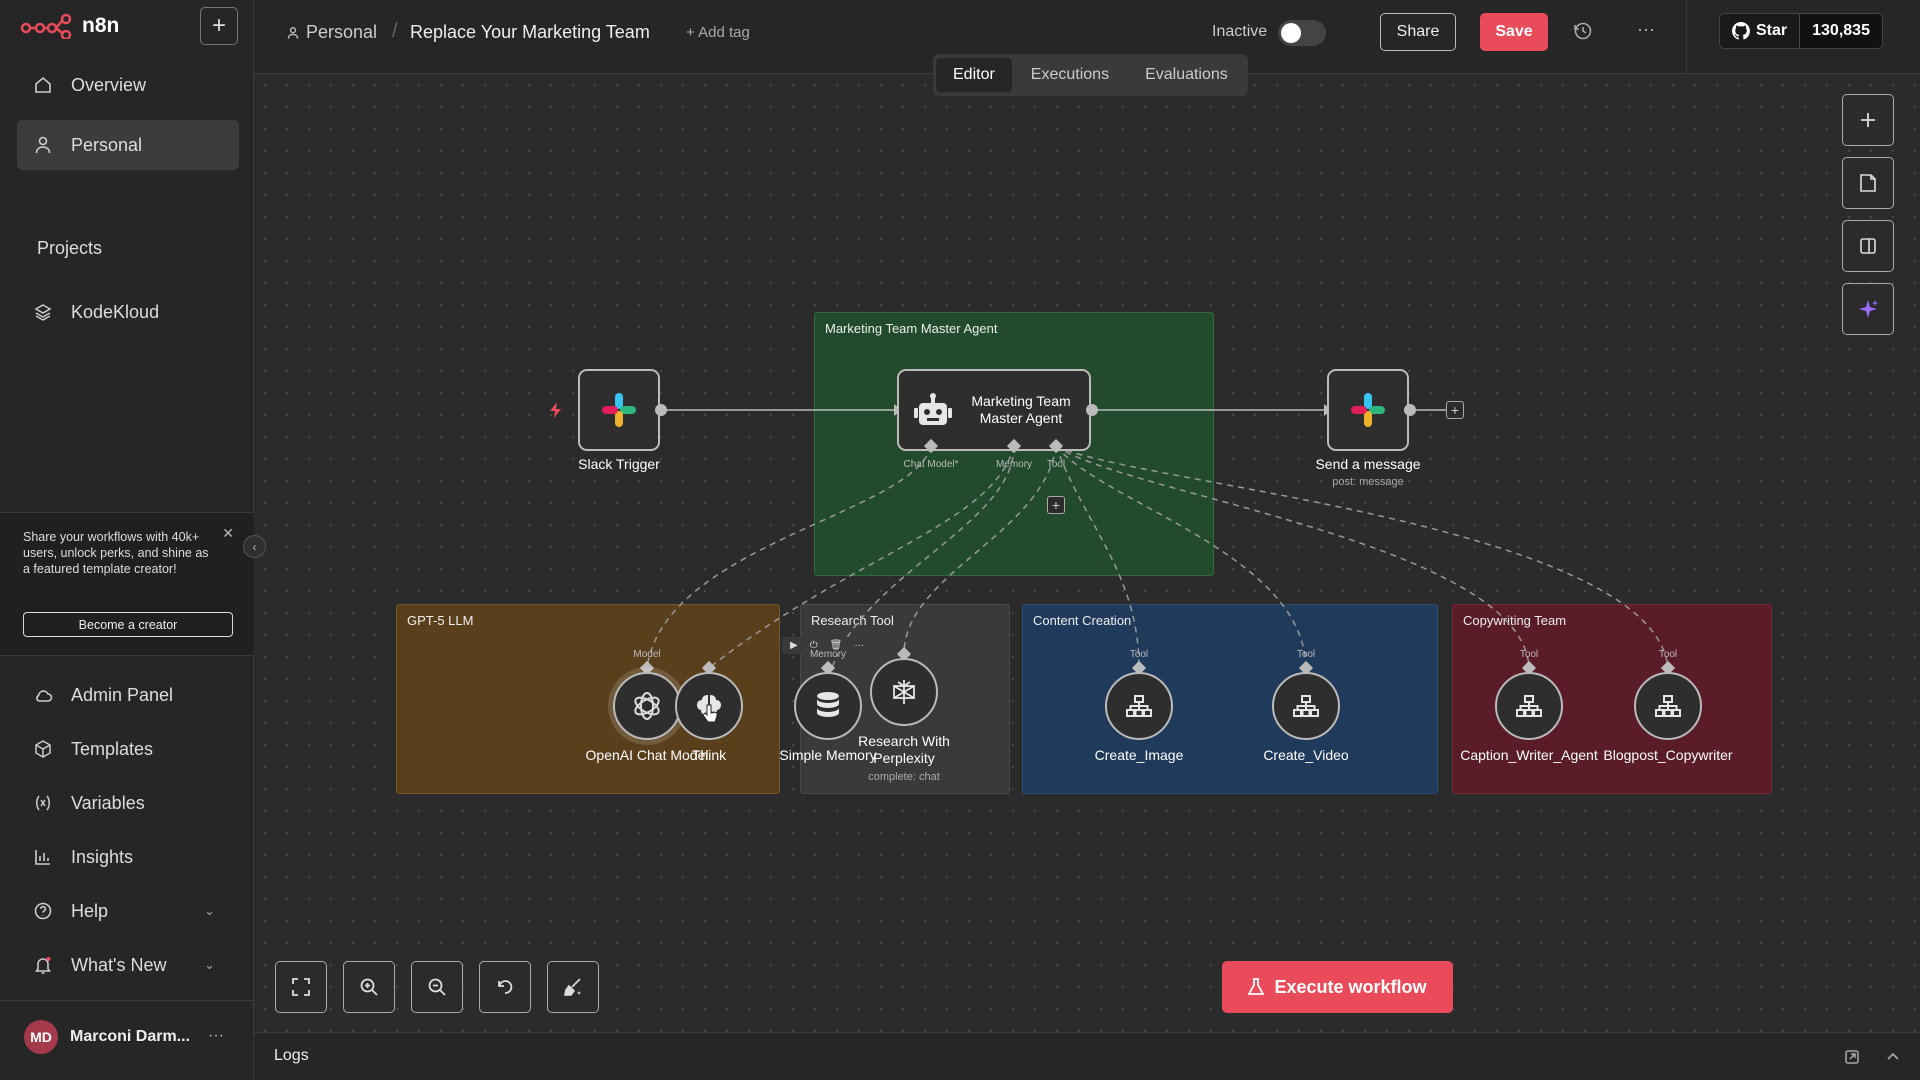 This screenshot has width=1920, height=1080. I want to click on node-subtitle: post: message, so click(1368, 482).